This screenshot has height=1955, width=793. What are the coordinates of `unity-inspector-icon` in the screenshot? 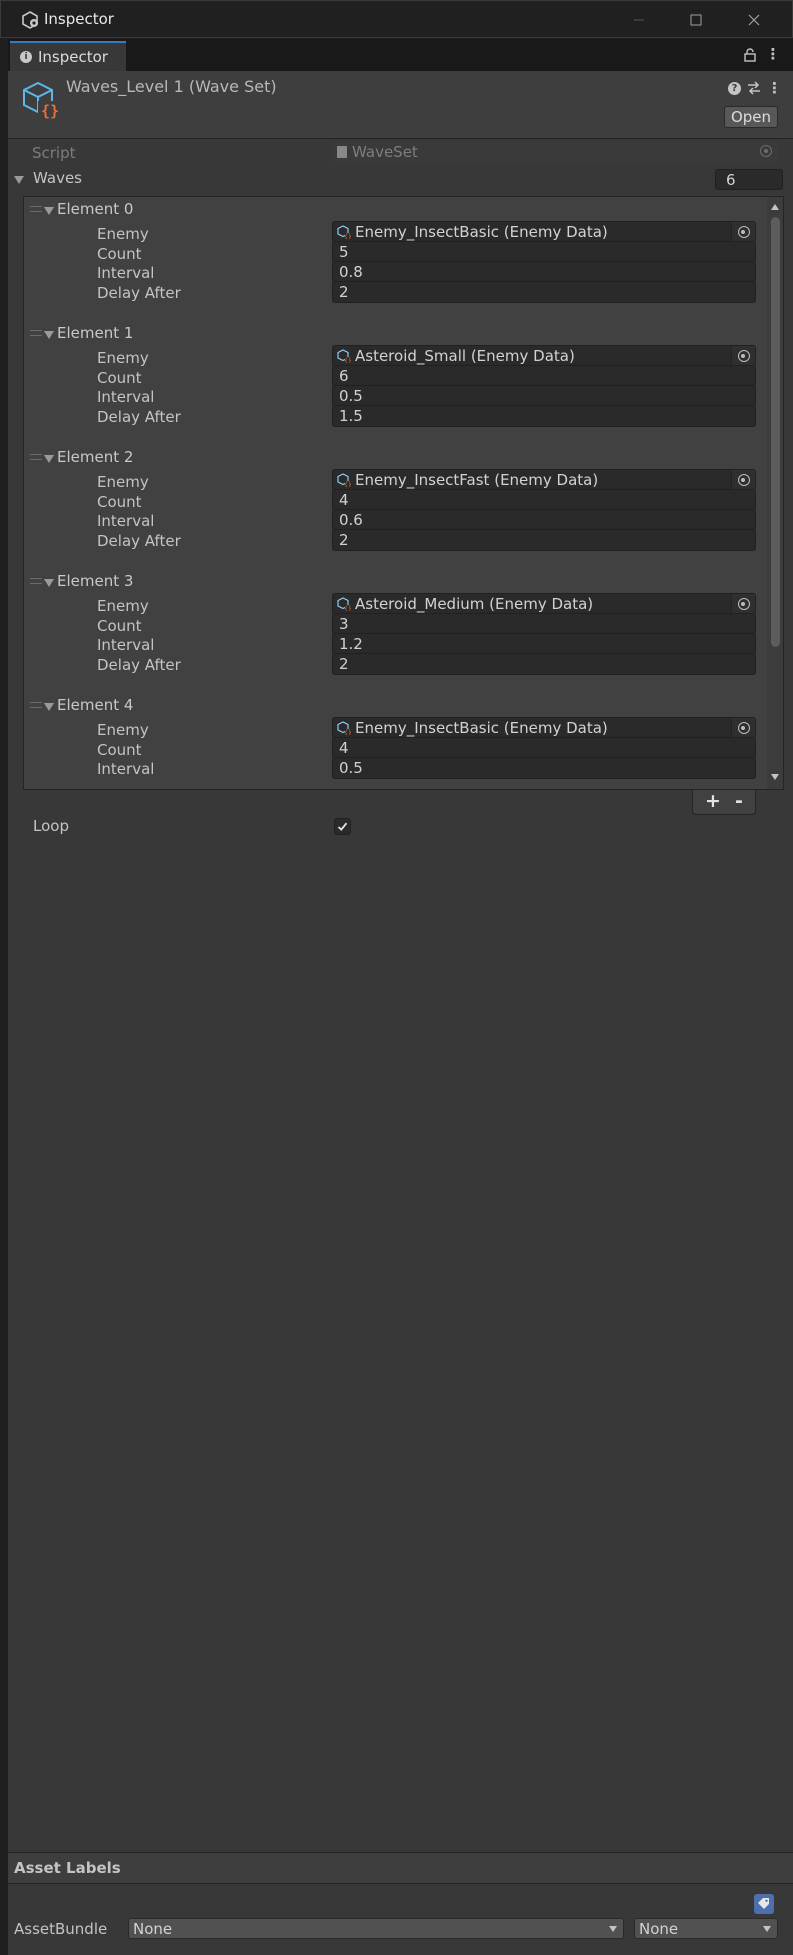 It's located at (30, 20).